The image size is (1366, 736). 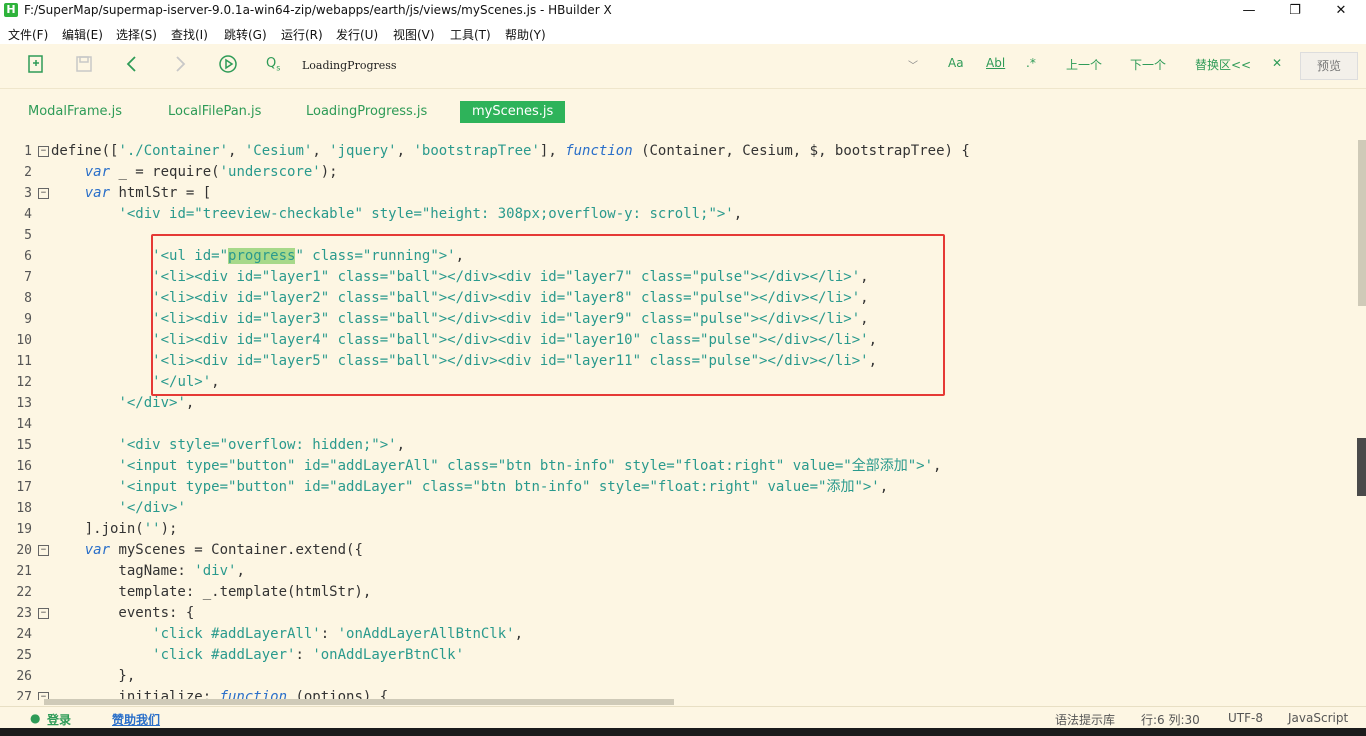 I want to click on close-window-button: ✕, so click(x=1341, y=11).